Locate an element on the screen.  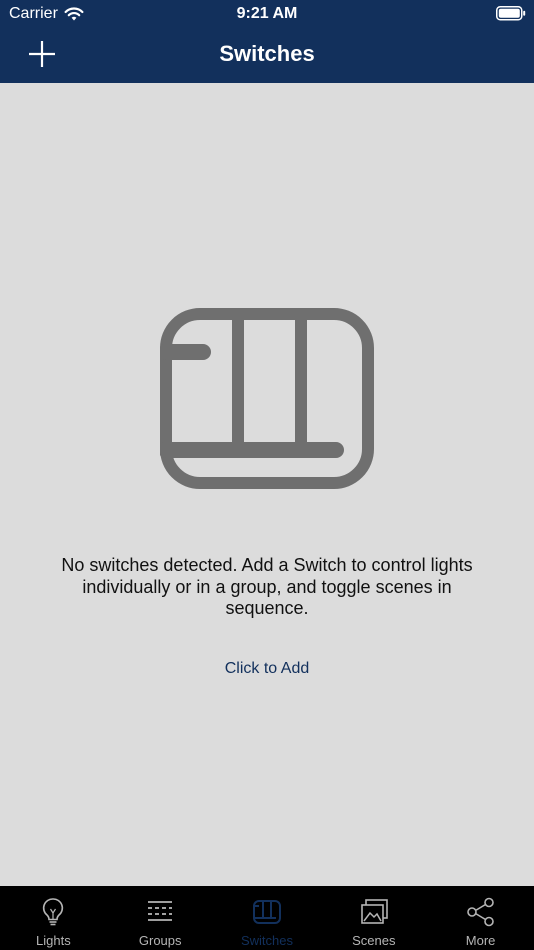
tab-label-groups: Groups is located at coordinates (160, 940).